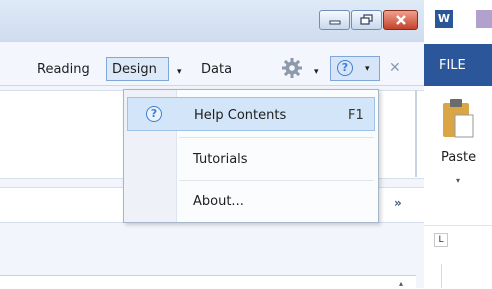 The height and width of the screenshot is (289, 492). Describe the element at coordinates (416, 133) in the screenshot. I see `pane-divider` at that location.